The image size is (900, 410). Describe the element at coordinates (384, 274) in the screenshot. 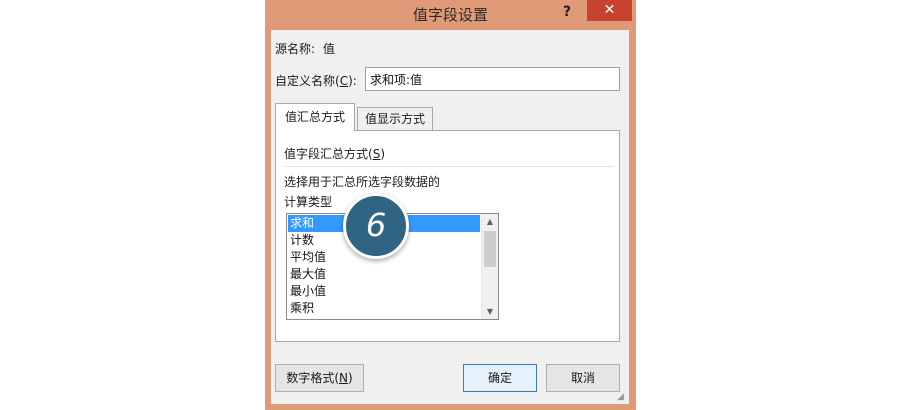

I see `list-item: 最大值` at that location.